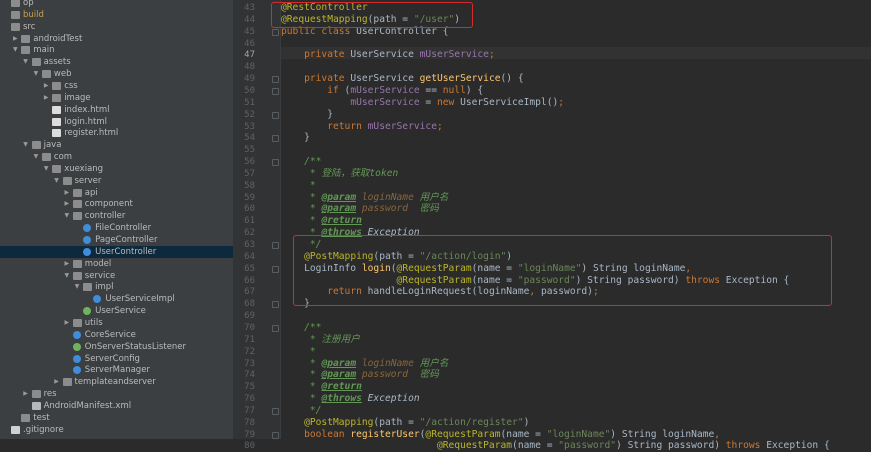 The image size is (871, 452). What do you see at coordinates (116, 204) in the screenshot?
I see `tree-item: ▶ component` at bounding box center [116, 204].